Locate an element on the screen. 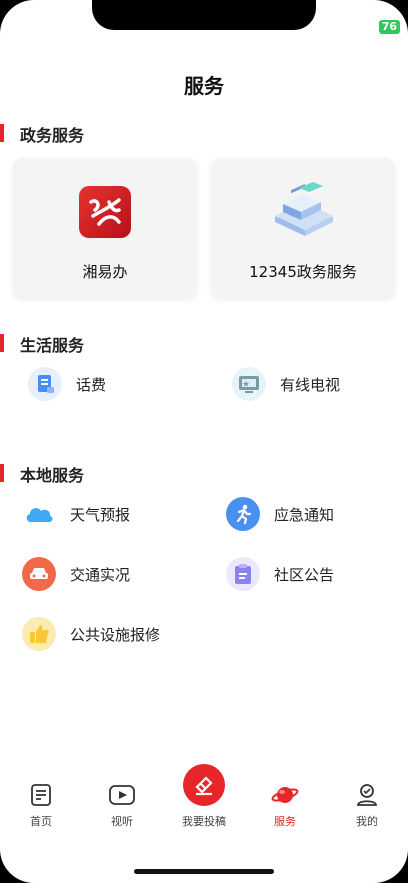 This screenshot has height=883, width=408. car-icon is located at coordinates (39, 574).